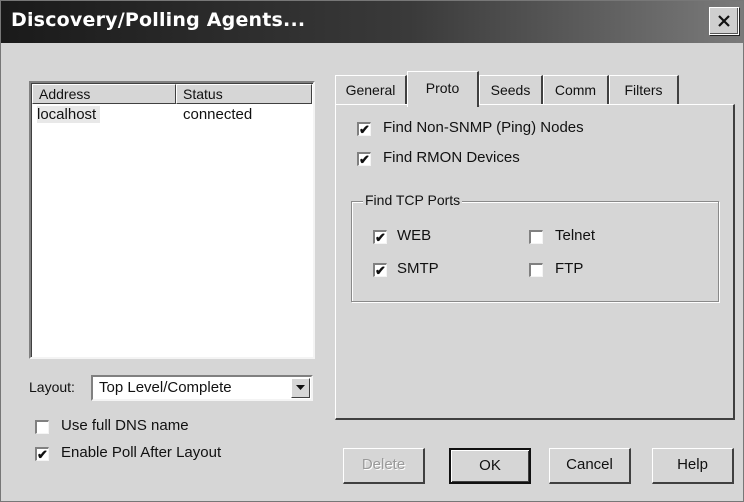  Describe the element at coordinates (576, 90) in the screenshot. I see `tab-comm: Comm` at that location.